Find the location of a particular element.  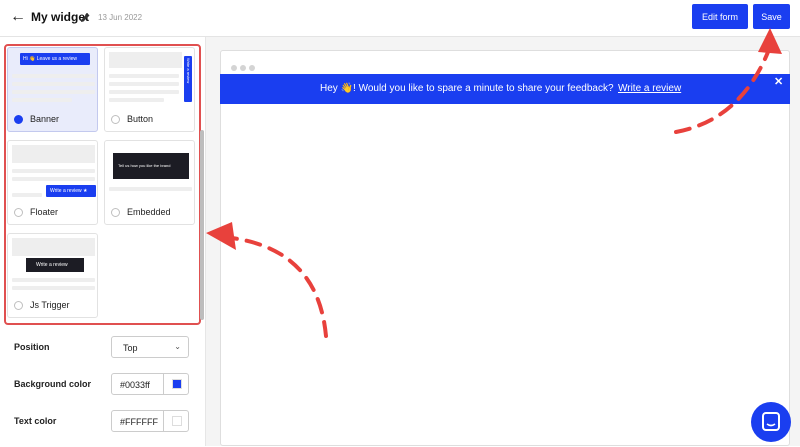

text-color-label: Text color is located at coordinates (35, 421).